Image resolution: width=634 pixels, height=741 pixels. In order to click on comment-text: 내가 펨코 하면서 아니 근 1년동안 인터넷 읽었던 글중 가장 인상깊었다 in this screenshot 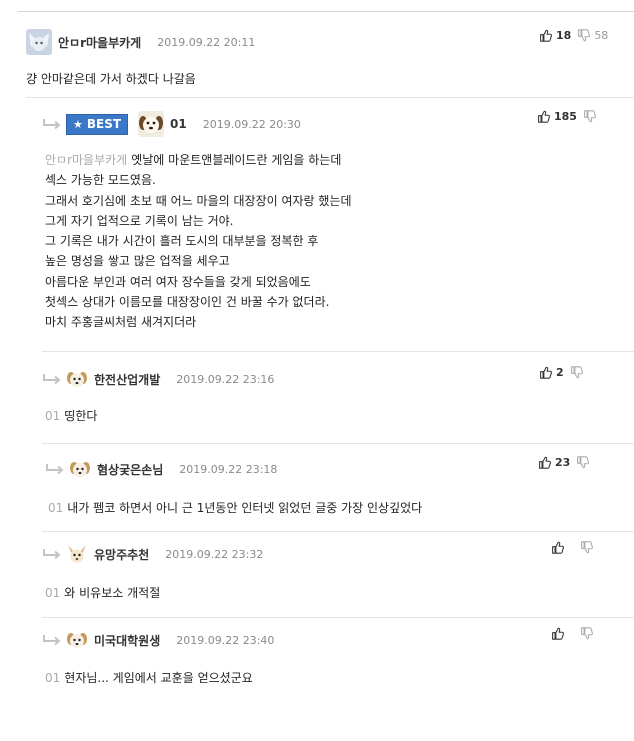, I will do `click(245, 508)`.